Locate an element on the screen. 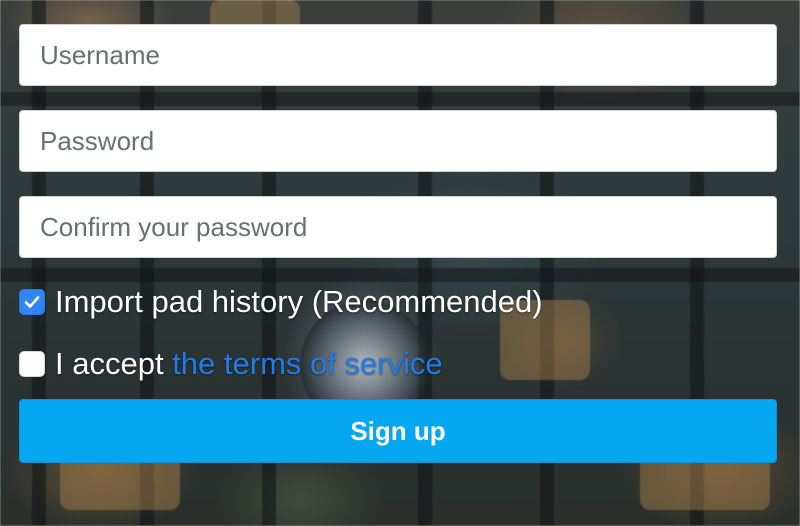 Image resolution: width=800 pixels, height=526 pixels. sign-up-button: Sign up is located at coordinates (398, 431).